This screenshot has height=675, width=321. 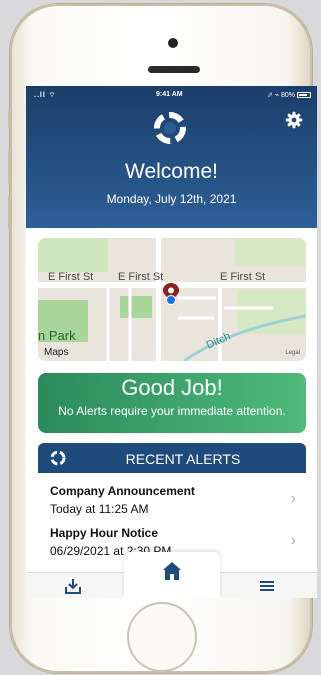 I want to click on legal-link: Legal, so click(x=292, y=353).